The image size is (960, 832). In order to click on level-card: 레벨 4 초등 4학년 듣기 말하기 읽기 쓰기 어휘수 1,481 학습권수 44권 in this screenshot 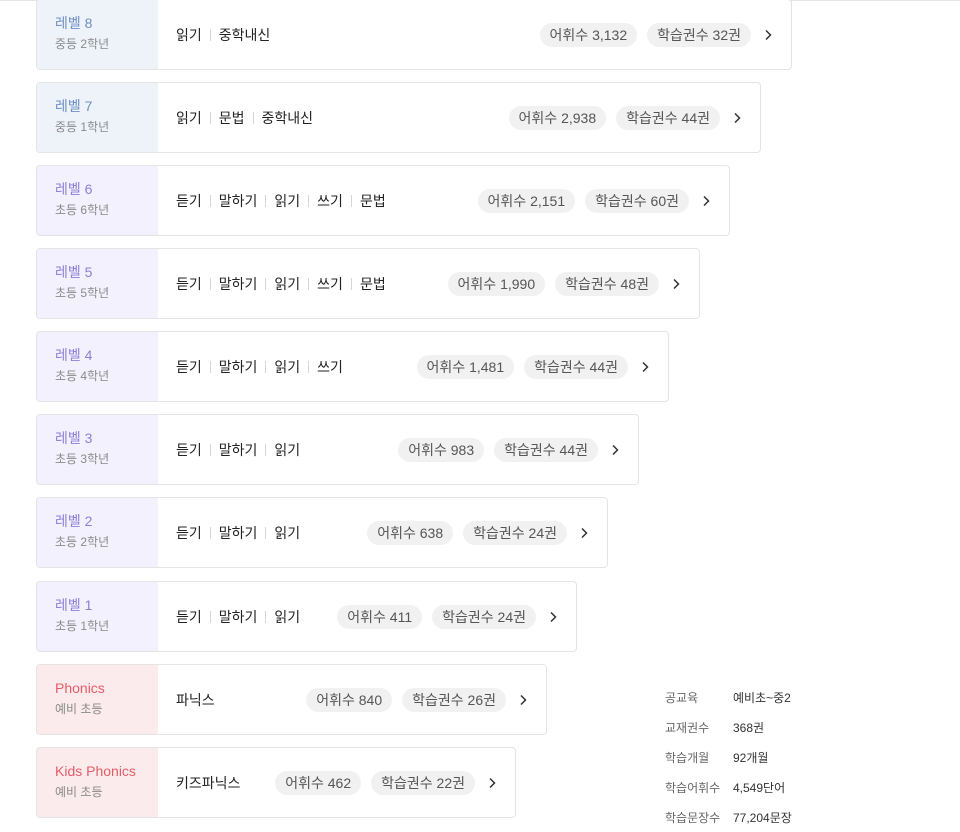, I will do `click(352, 366)`.